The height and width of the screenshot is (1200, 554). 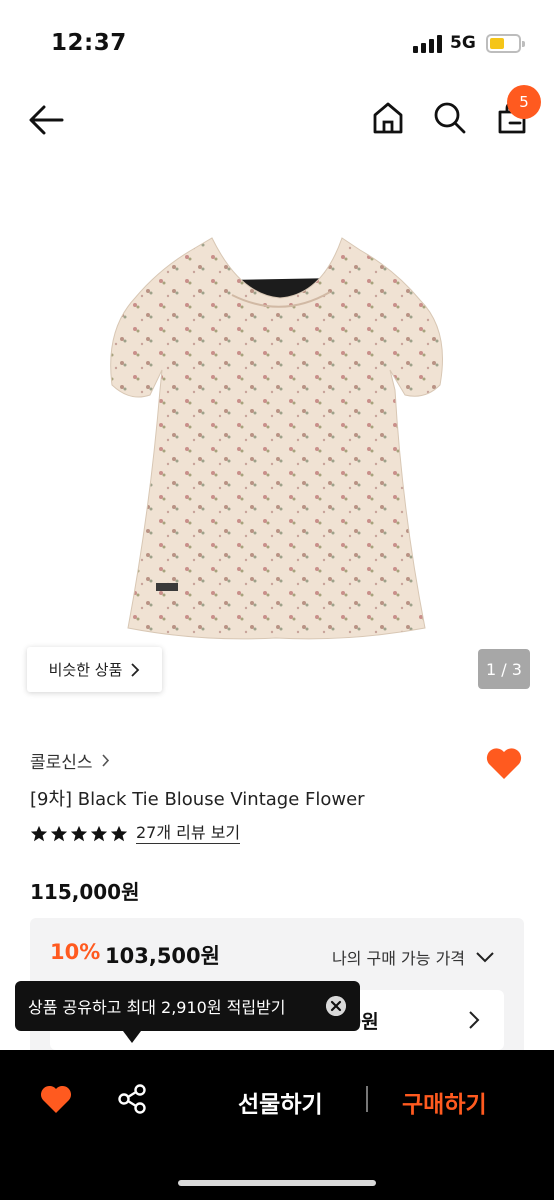 What do you see at coordinates (157, 1007) in the screenshot?
I see `tooltip-text: 상품 공유하고 최대 2,910원 적립받기` at bounding box center [157, 1007].